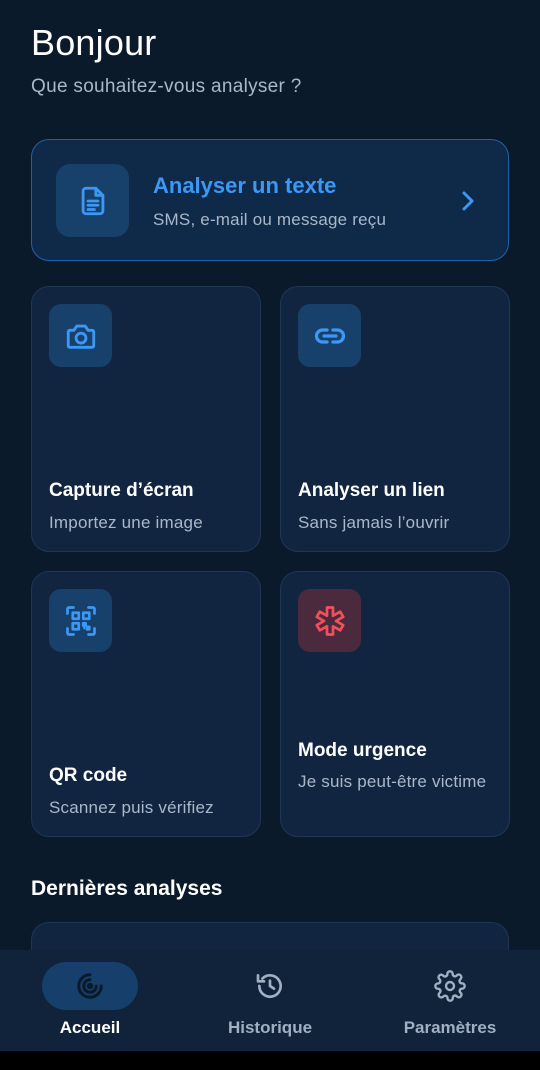 This screenshot has height=1070, width=540. What do you see at coordinates (80, 335) in the screenshot?
I see `camera-icon` at bounding box center [80, 335].